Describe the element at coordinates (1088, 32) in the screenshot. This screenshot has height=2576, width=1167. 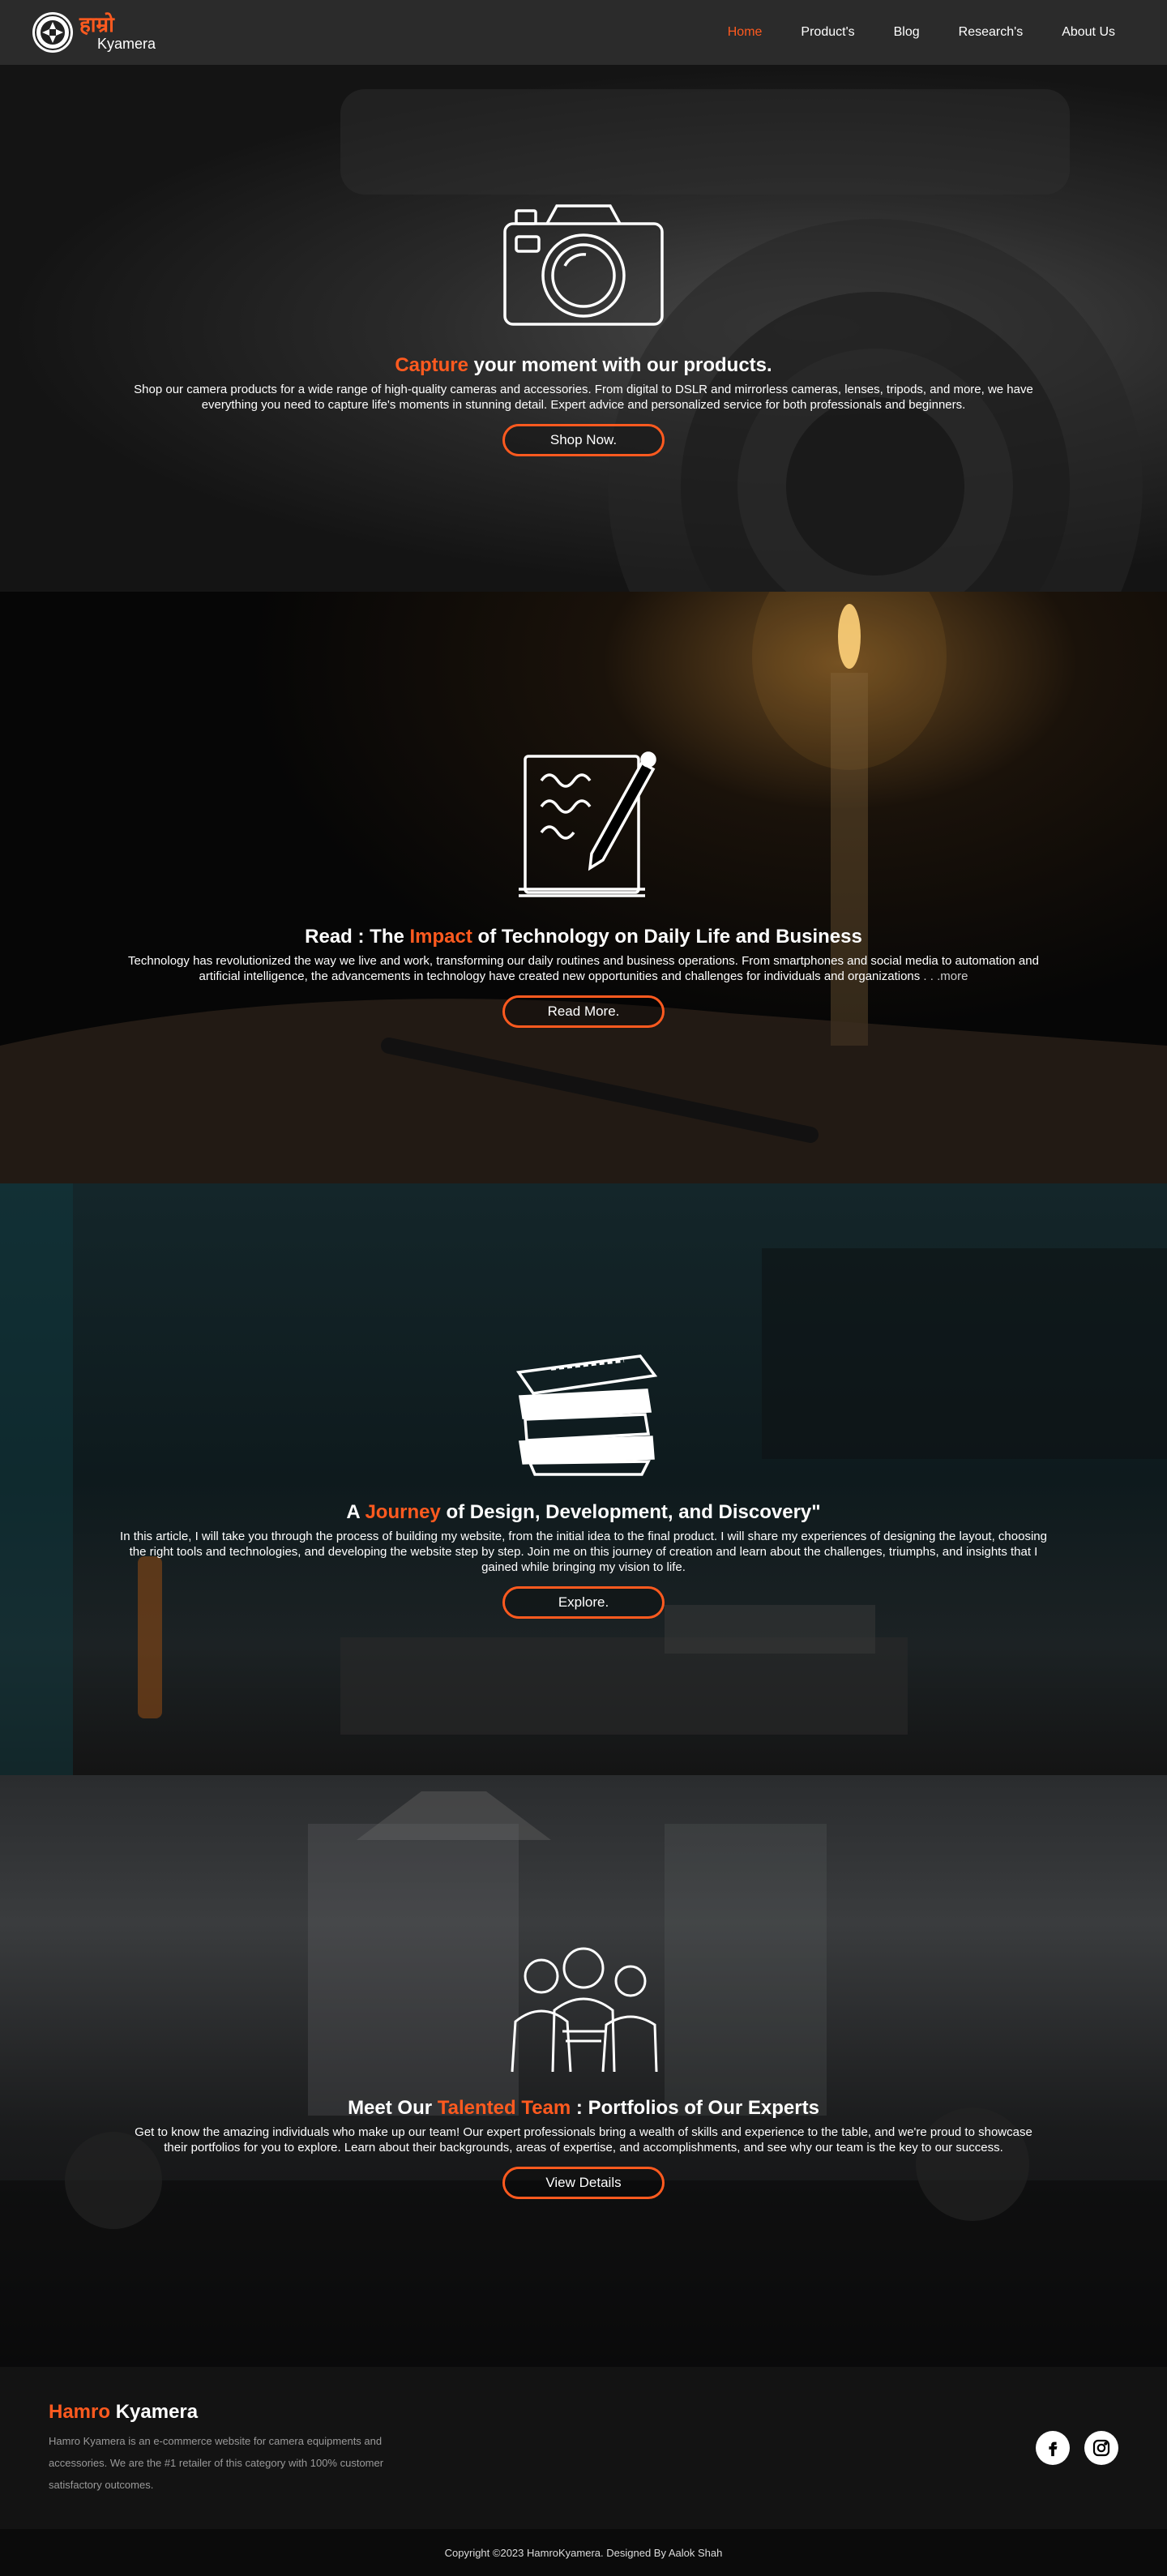
I see `nav-about: About Us` at that location.